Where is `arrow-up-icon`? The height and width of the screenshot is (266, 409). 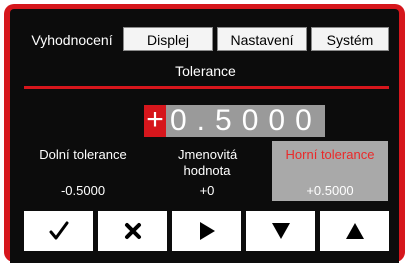
arrow-up-icon is located at coordinates (354, 231).